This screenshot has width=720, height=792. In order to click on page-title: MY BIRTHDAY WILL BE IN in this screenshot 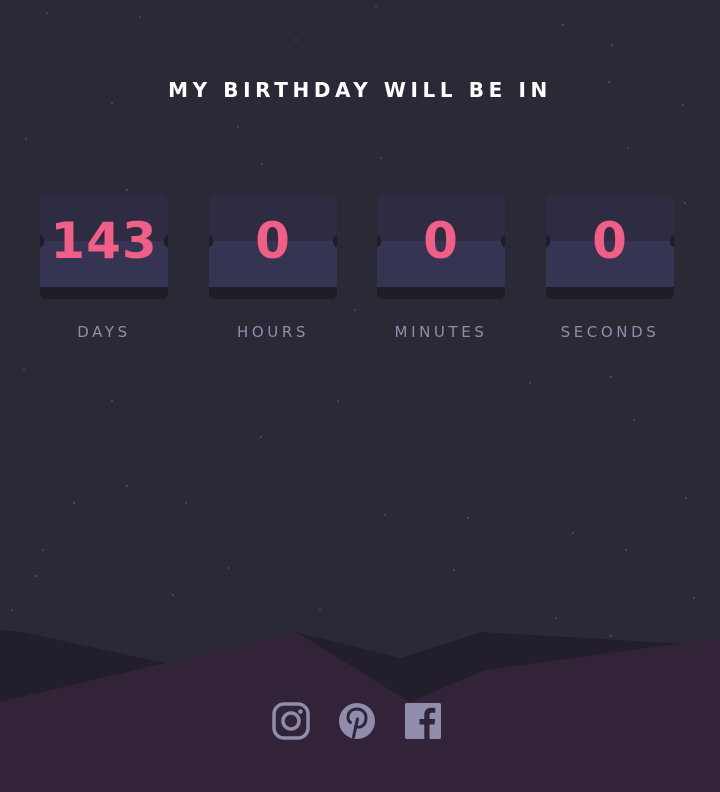, I will do `click(360, 90)`.